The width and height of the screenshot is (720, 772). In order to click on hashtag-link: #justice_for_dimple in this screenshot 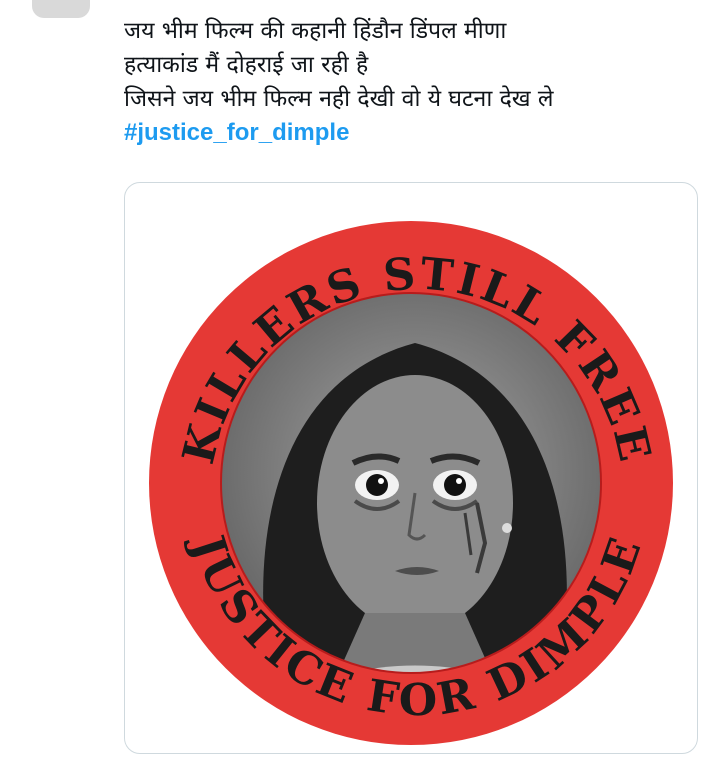, I will do `click(414, 133)`.